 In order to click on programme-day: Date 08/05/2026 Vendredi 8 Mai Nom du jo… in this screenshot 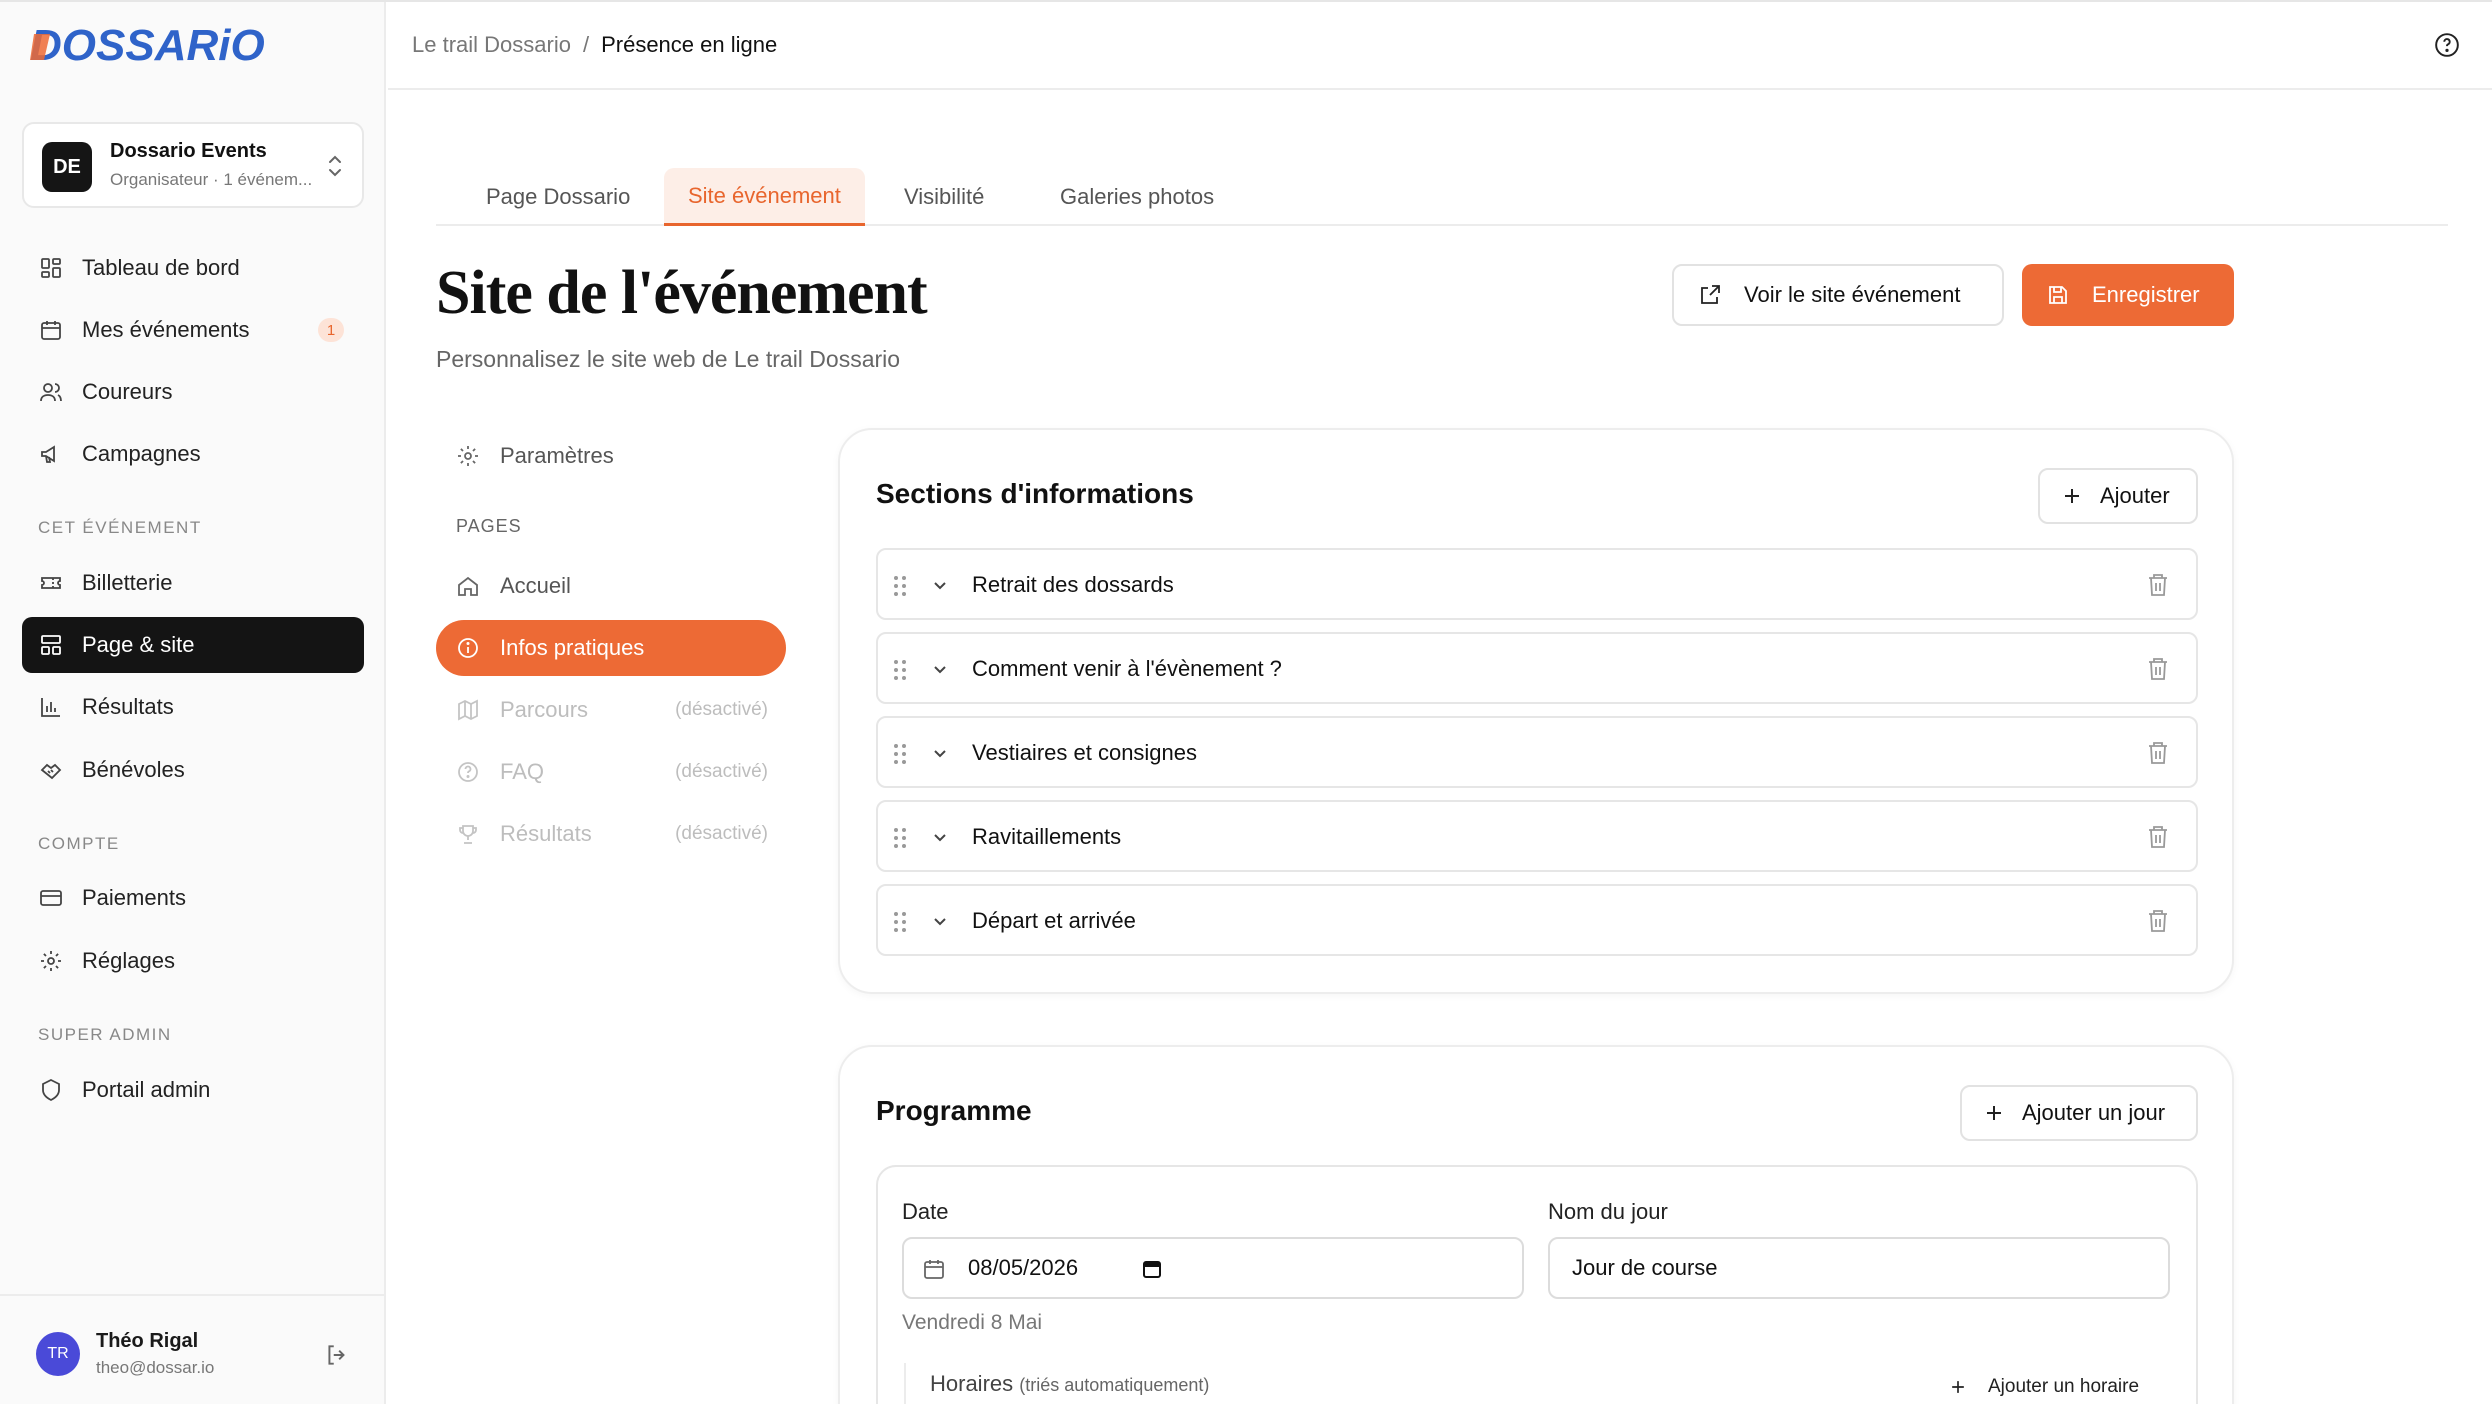, I will do `click(1537, 1284)`.